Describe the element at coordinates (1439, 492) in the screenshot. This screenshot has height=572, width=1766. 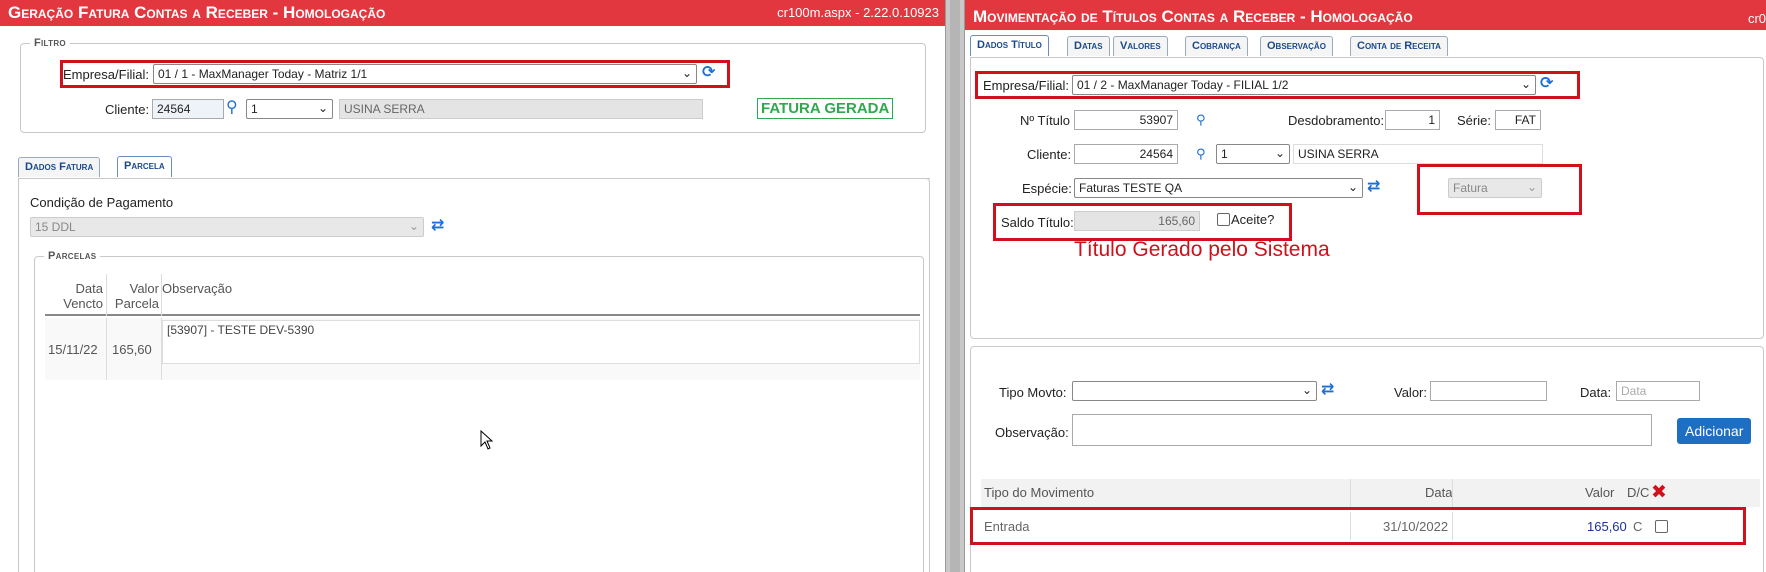
I see `col-data: Data` at that location.